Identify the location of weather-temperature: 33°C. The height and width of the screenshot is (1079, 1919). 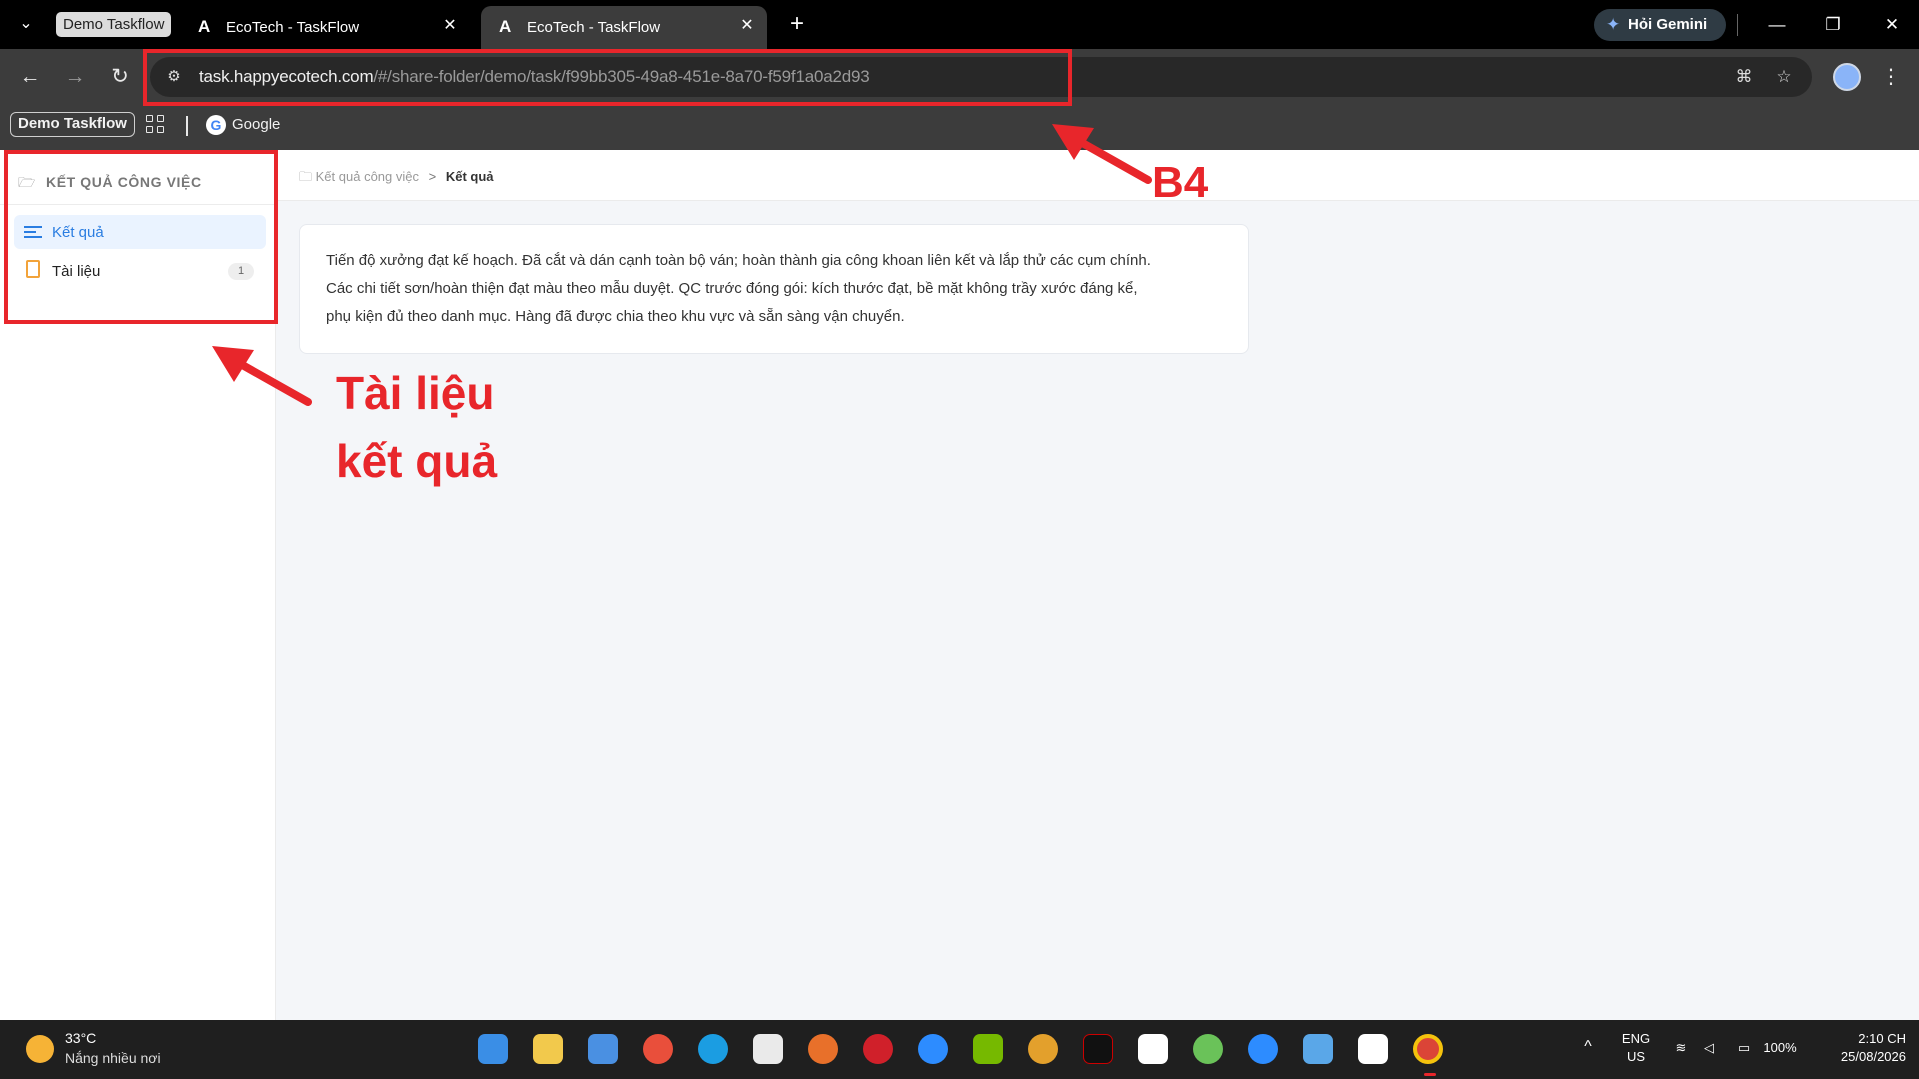
(80, 1038).